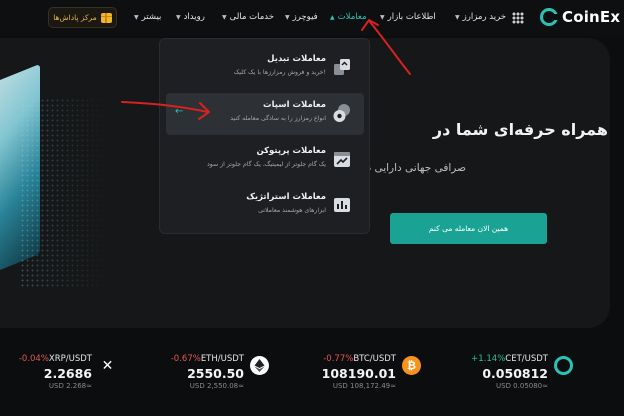 The height and width of the screenshot is (416, 624). I want to click on rewards-center-button: مرکز پاداش‌ها, so click(82, 17).